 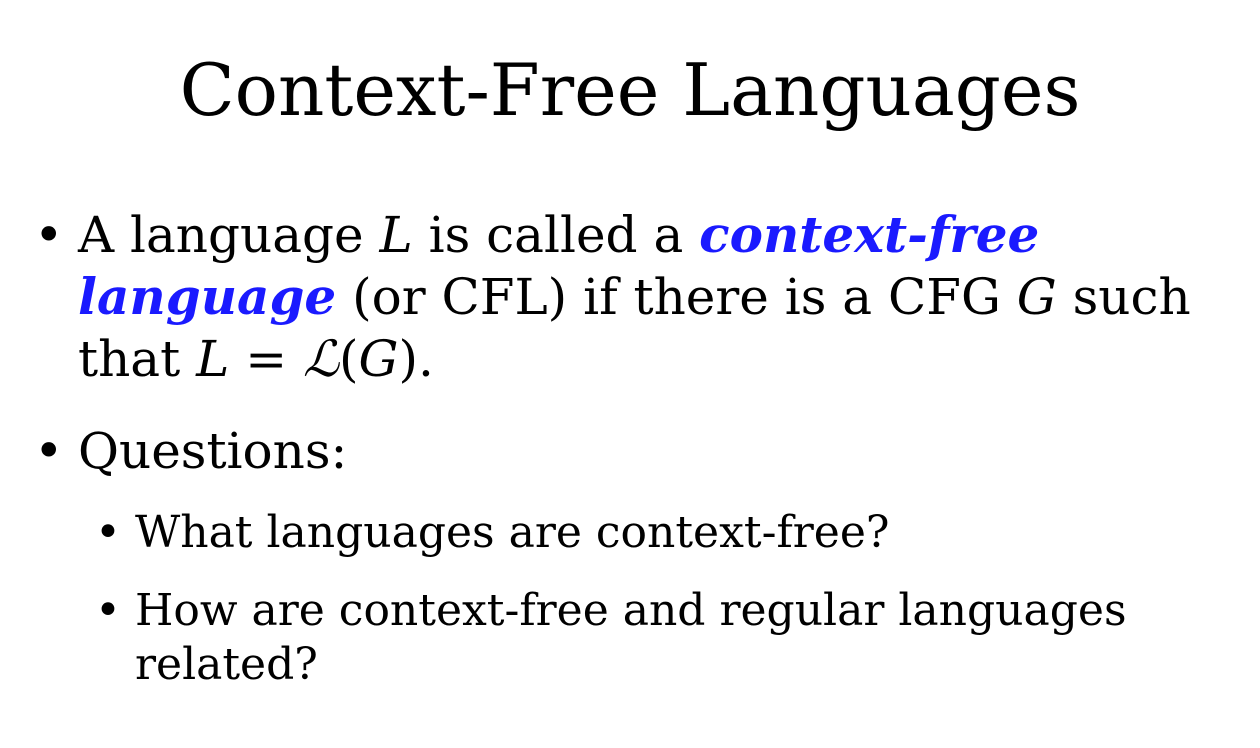 I want to click on bullet-questions: • Questions:, so click(x=631, y=451).